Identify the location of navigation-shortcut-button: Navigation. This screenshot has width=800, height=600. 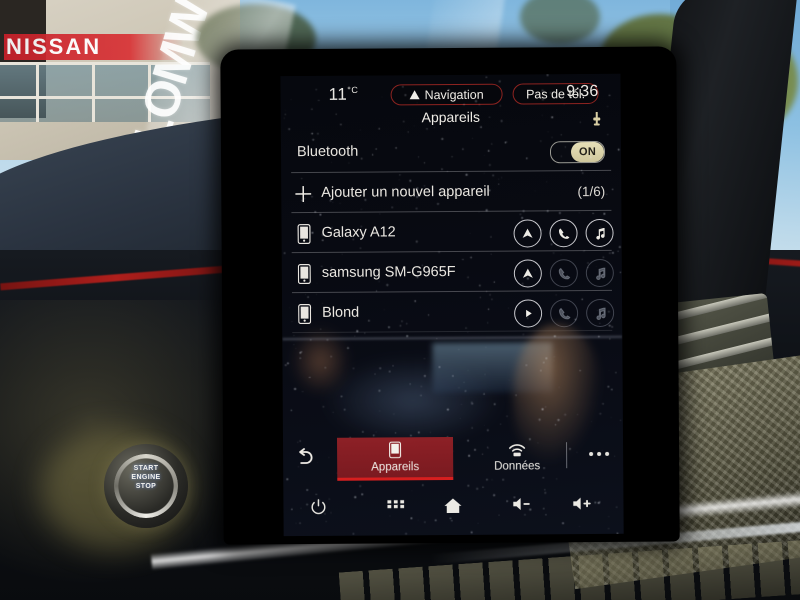
(446, 94).